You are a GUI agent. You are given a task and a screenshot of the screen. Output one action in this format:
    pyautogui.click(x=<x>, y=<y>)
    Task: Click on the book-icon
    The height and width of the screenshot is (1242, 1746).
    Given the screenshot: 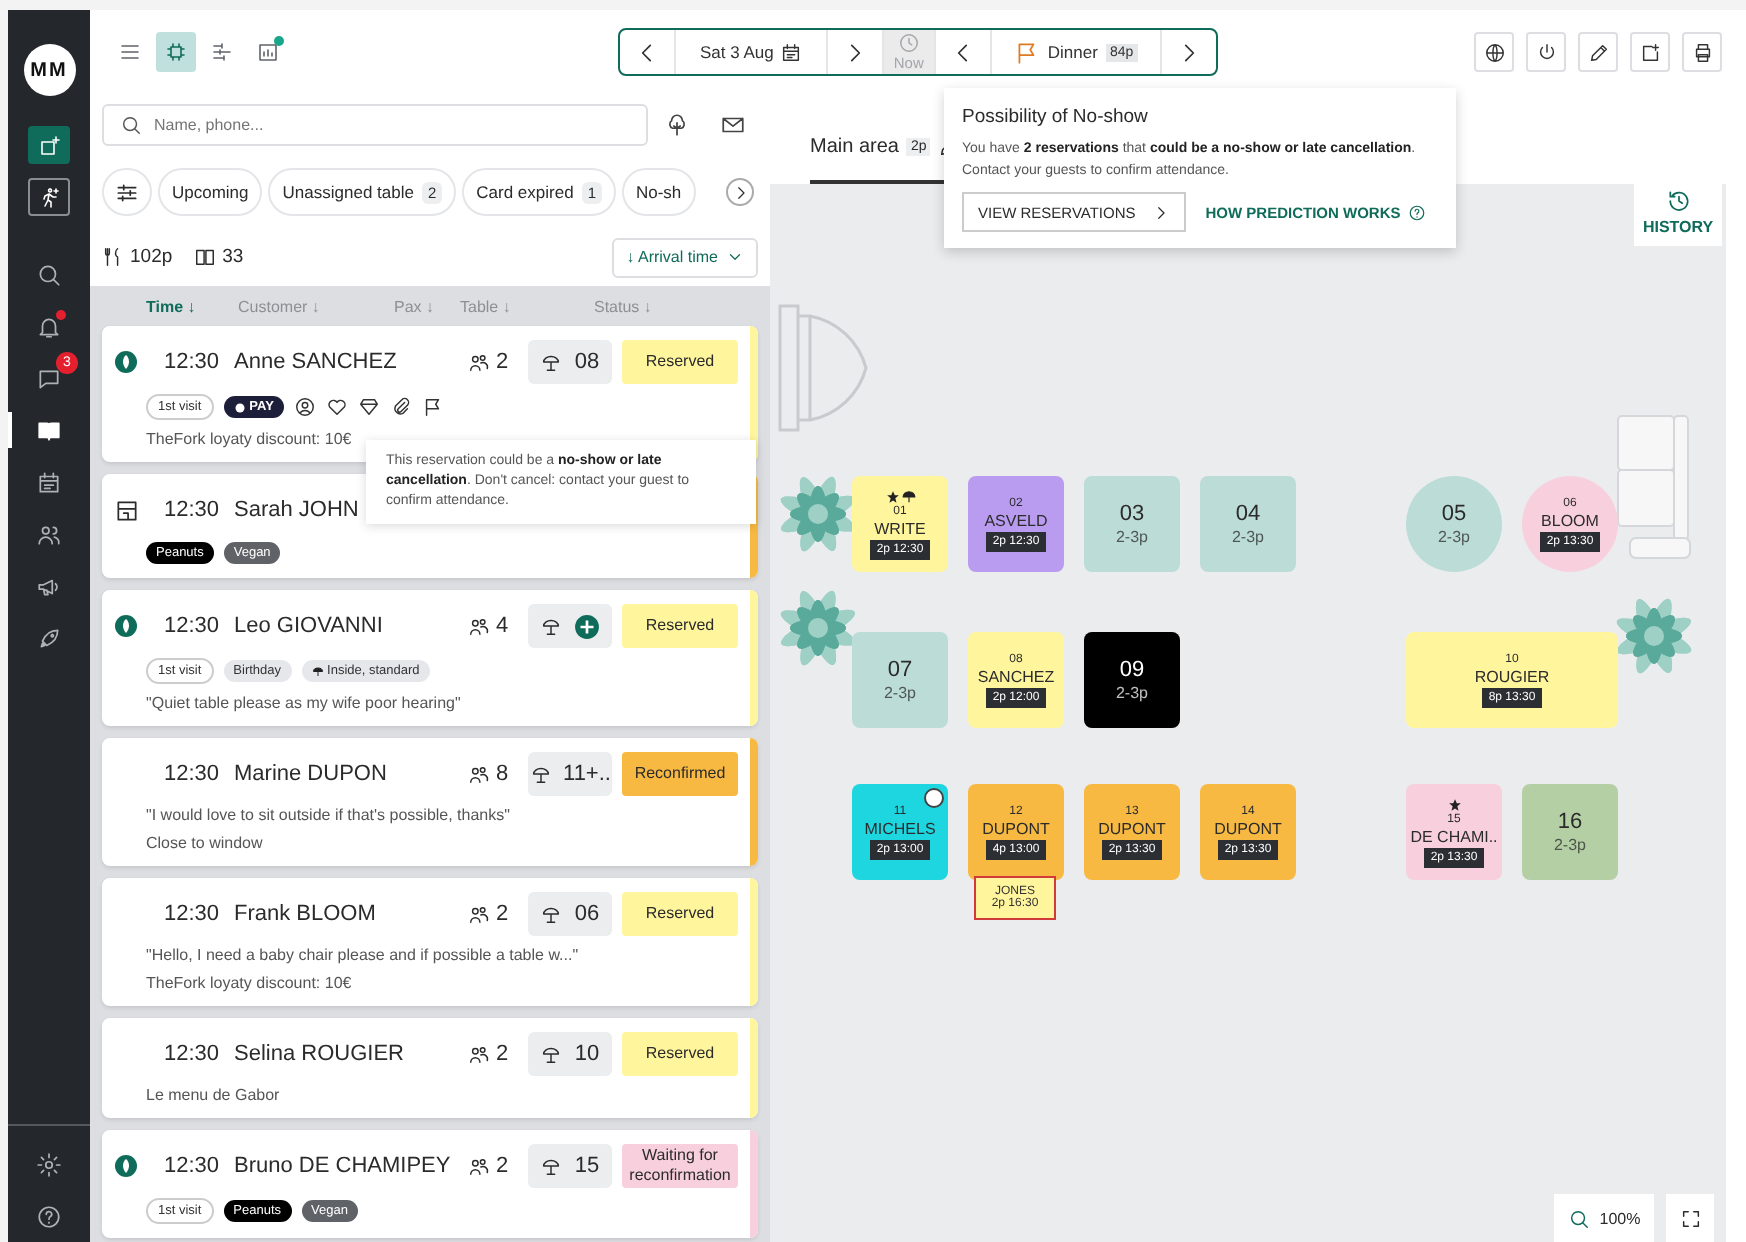 What is the action you would take?
    pyautogui.click(x=49, y=430)
    